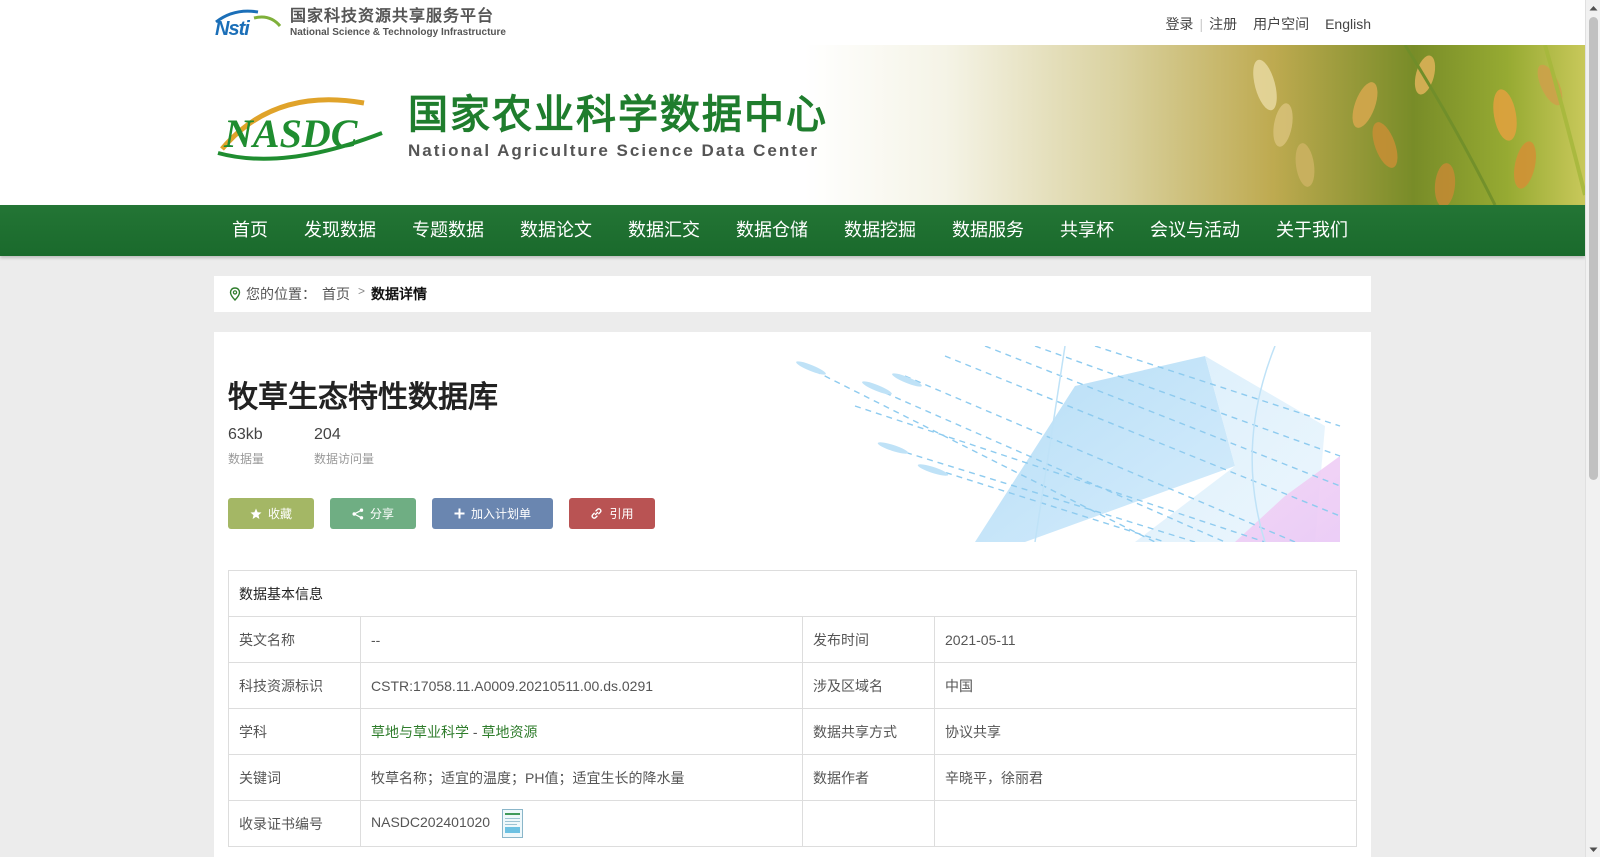 This screenshot has height=857, width=1600. I want to click on dataset-actions: 收藏 分享 加入计划单 引用, so click(449, 513).